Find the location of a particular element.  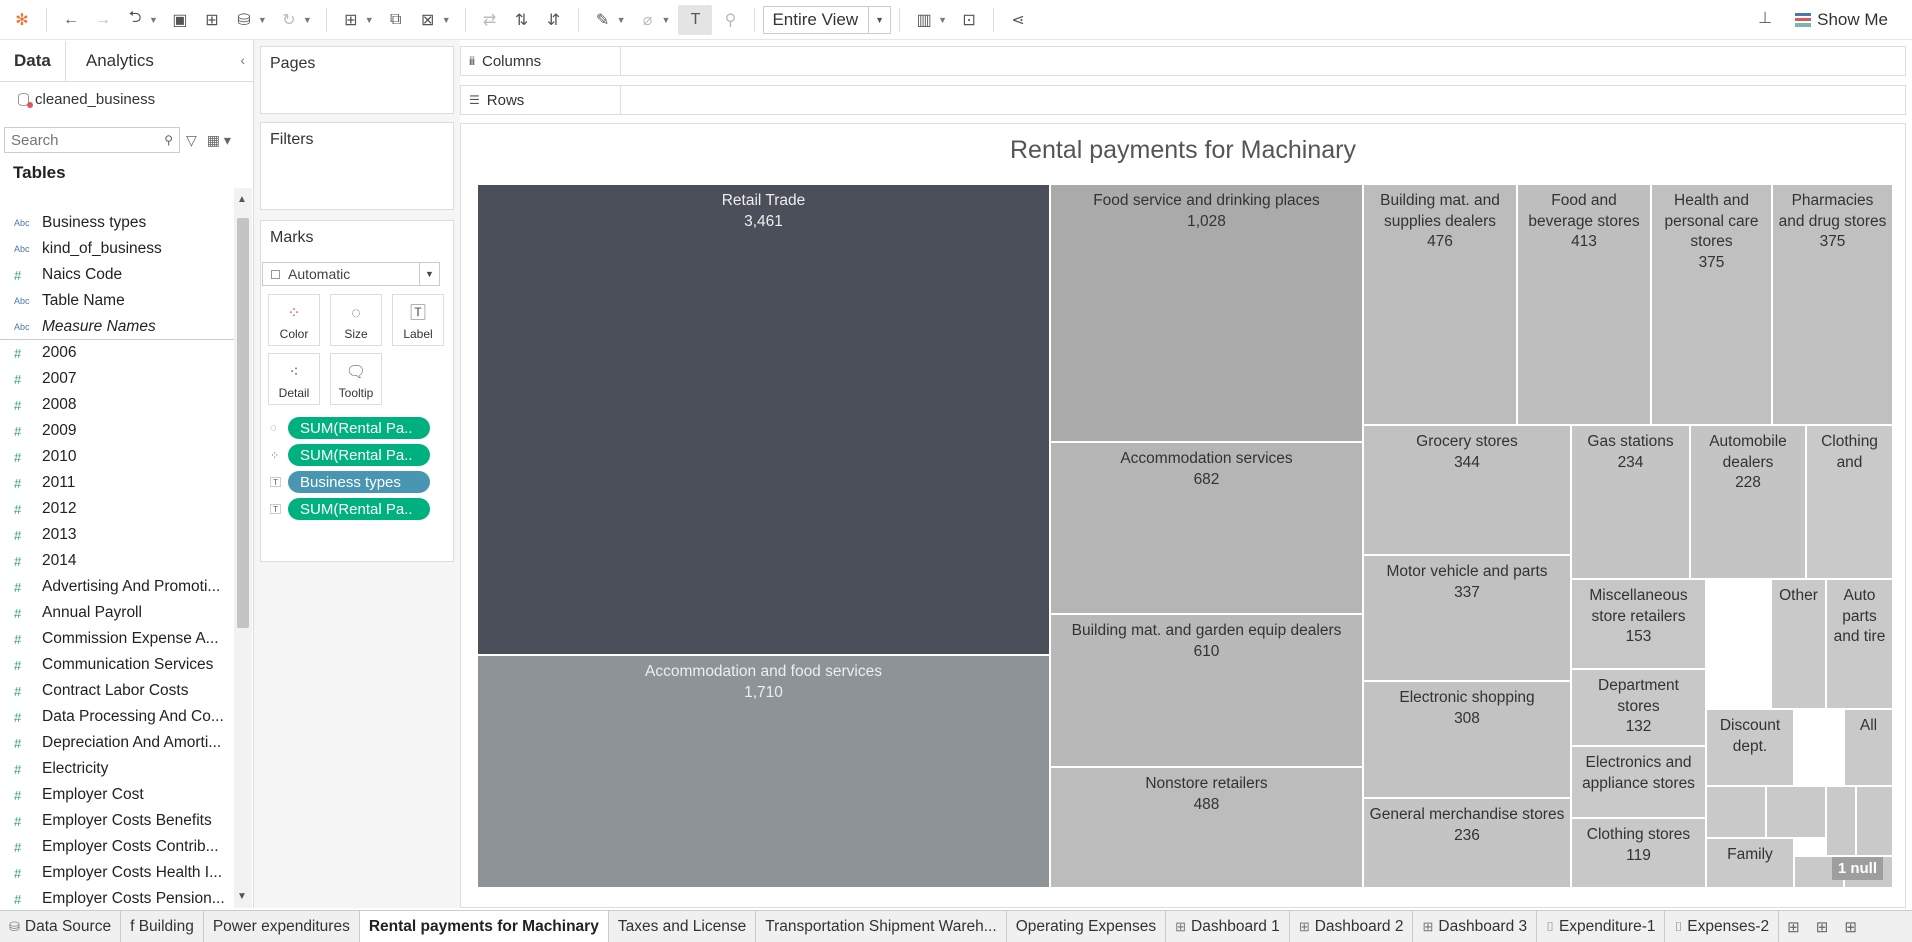

treemap-tile: Food and beverage stores 413 is located at coordinates (1584, 304).